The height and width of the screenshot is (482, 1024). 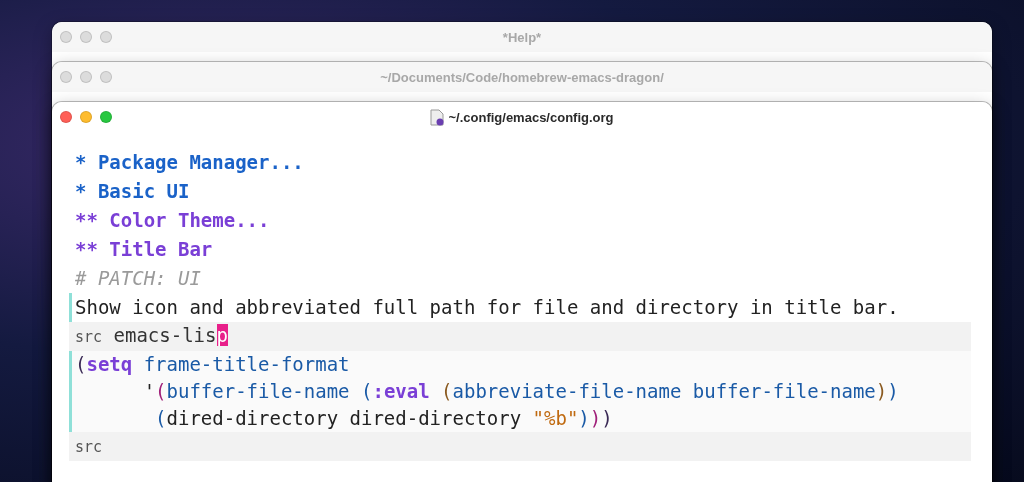 I want to click on language-name: emacs-lis, so click(x=165, y=335).